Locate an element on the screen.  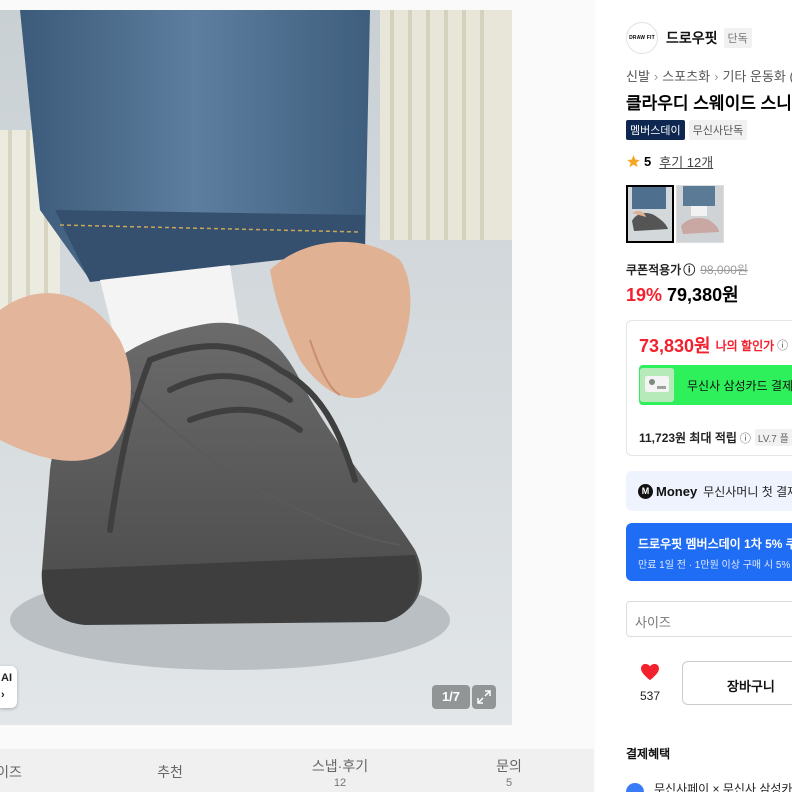
tab-size: 이즈 is located at coordinates (42, 770).